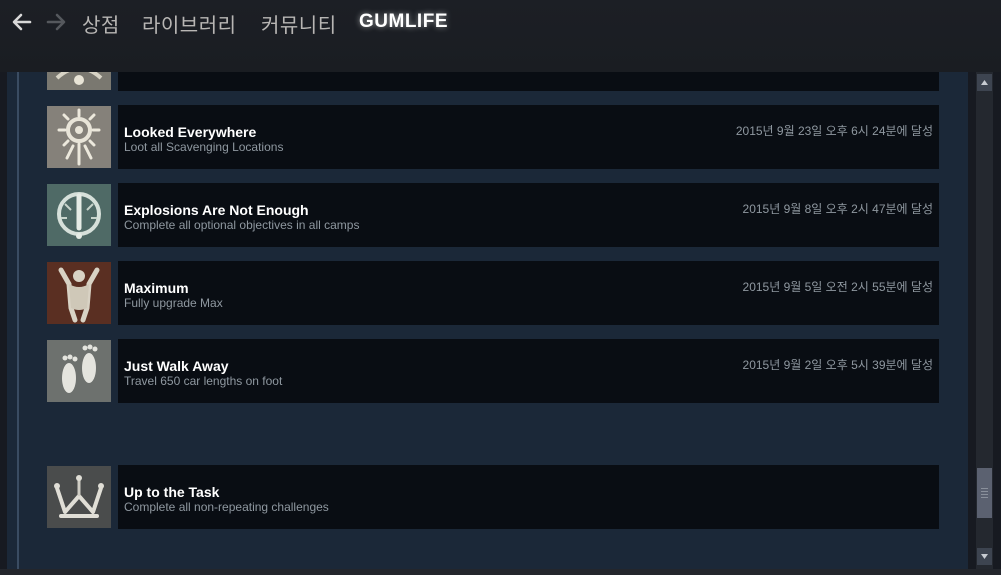 This screenshot has height=575, width=1001. What do you see at coordinates (837, 209) in the screenshot?
I see `achievement-unlock-date: 2015년 9월 8일 오후 2시 47분에 달성` at bounding box center [837, 209].